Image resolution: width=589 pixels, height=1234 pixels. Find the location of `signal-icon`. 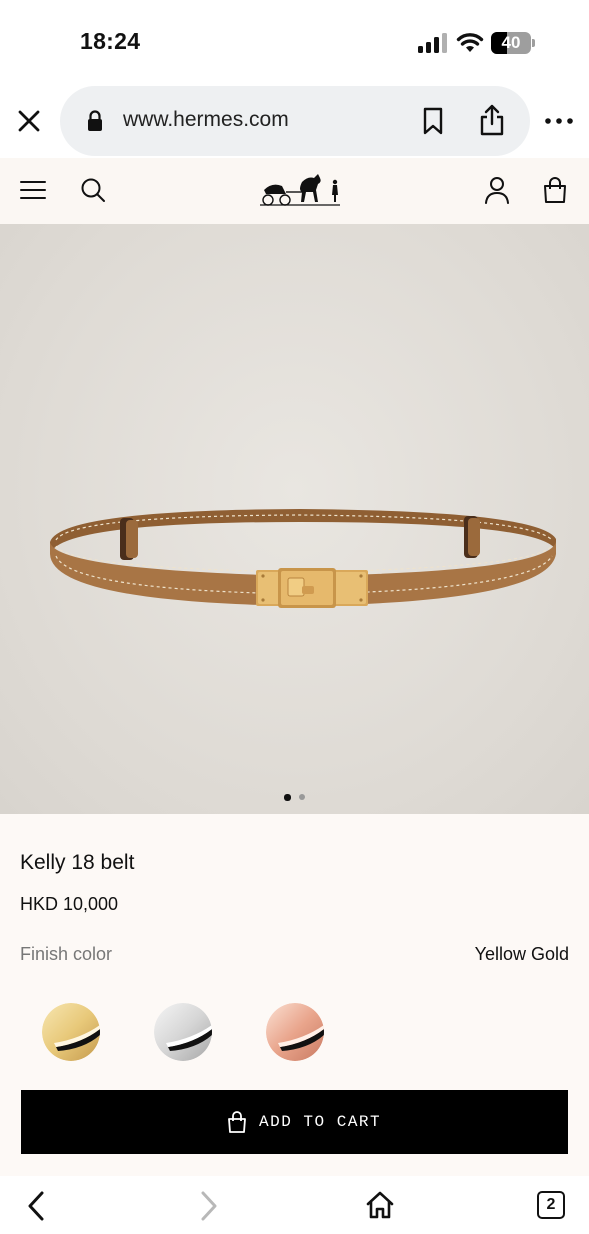

signal-icon is located at coordinates (432, 43).